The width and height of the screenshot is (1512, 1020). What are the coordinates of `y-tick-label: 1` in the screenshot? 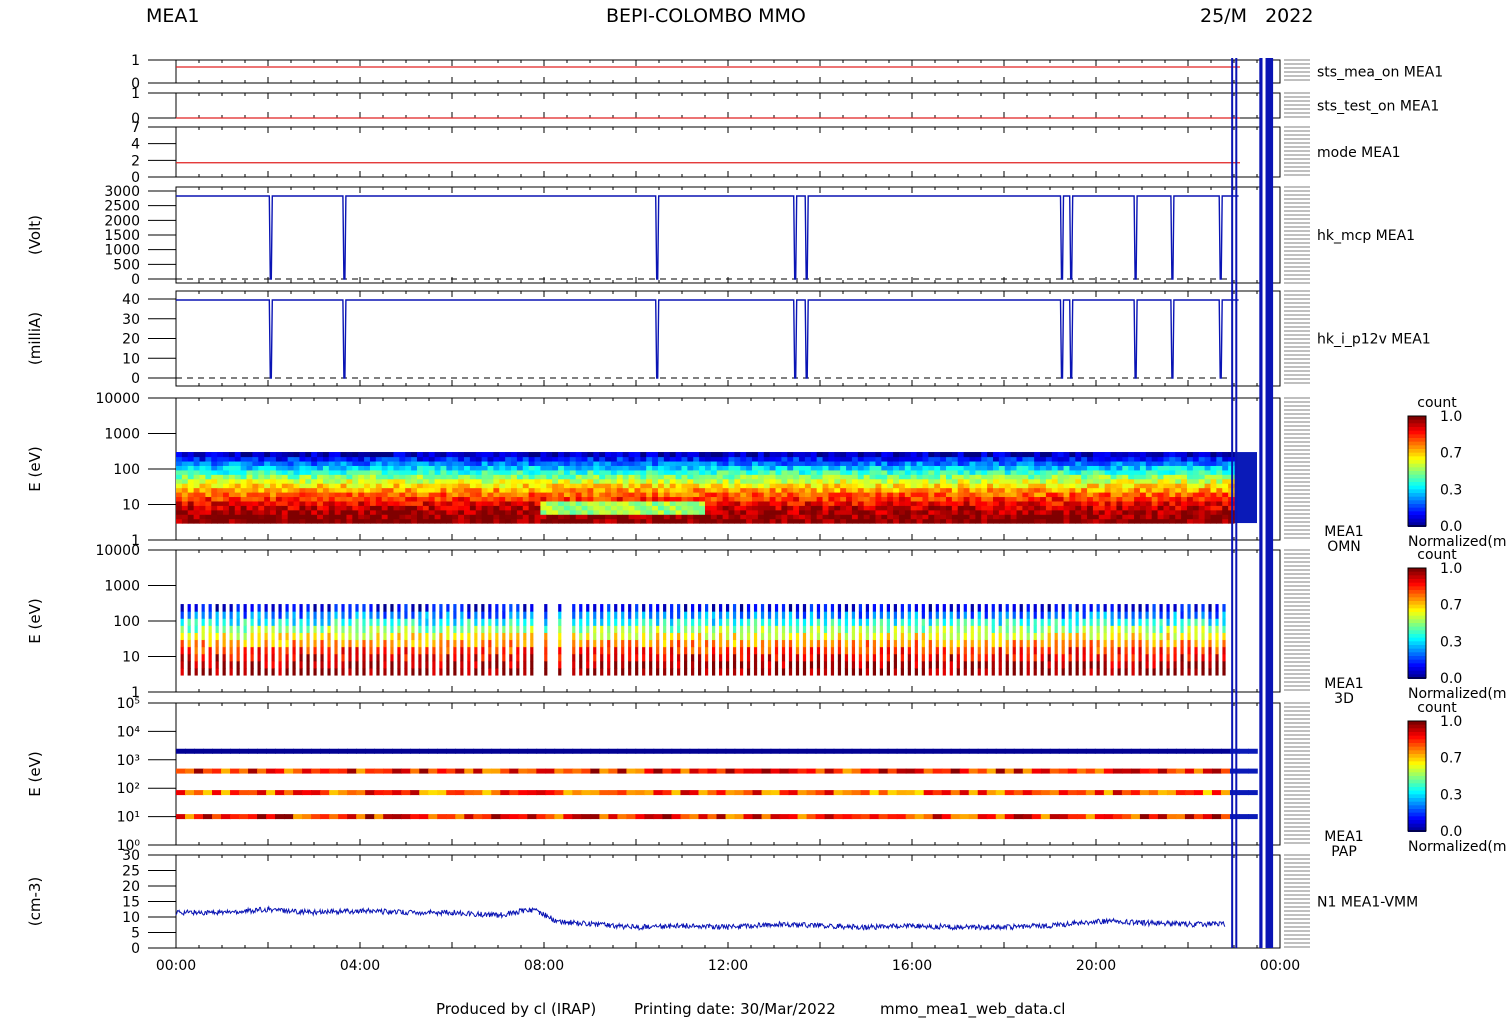 It's located at (135, 61).